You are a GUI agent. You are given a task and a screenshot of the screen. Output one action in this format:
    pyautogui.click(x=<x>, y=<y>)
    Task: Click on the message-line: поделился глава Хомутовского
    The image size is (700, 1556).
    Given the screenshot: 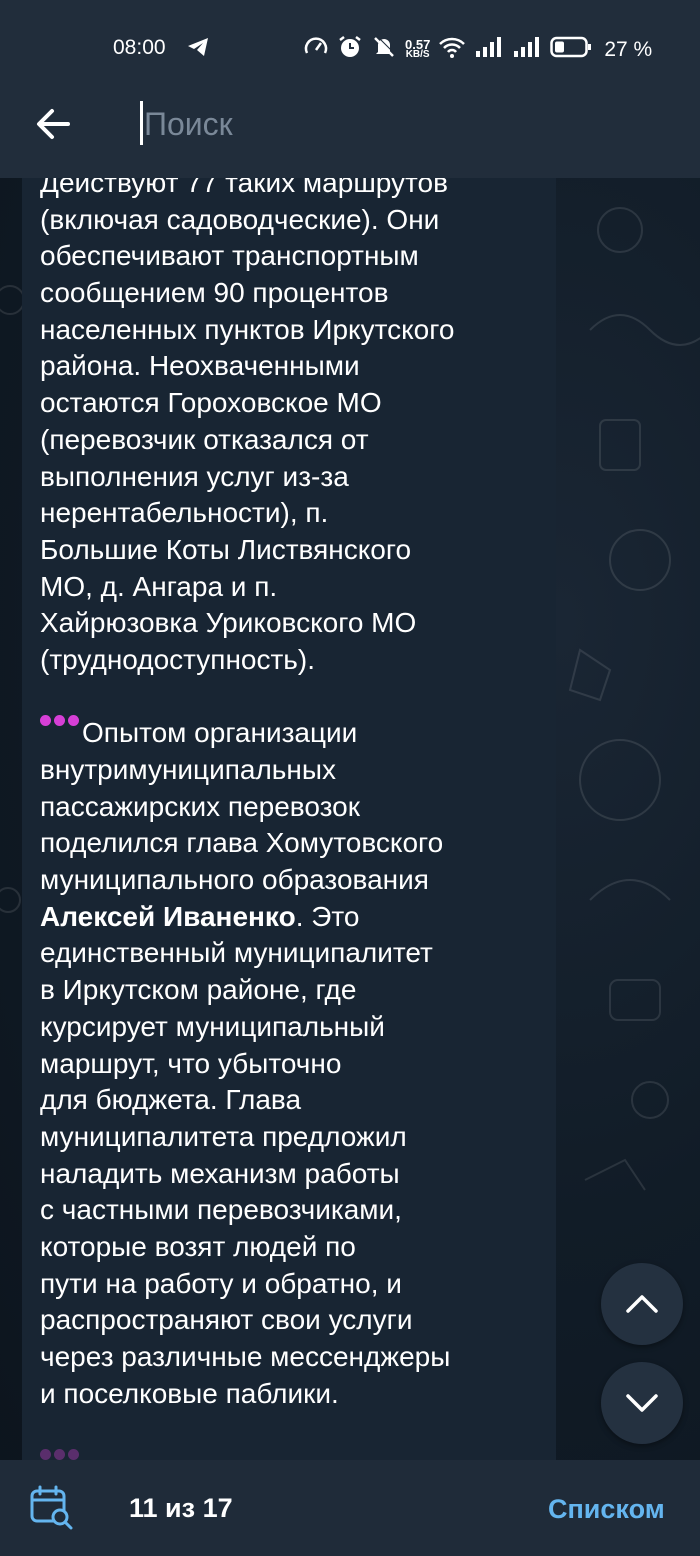 What is the action you would take?
    pyautogui.click(x=242, y=843)
    